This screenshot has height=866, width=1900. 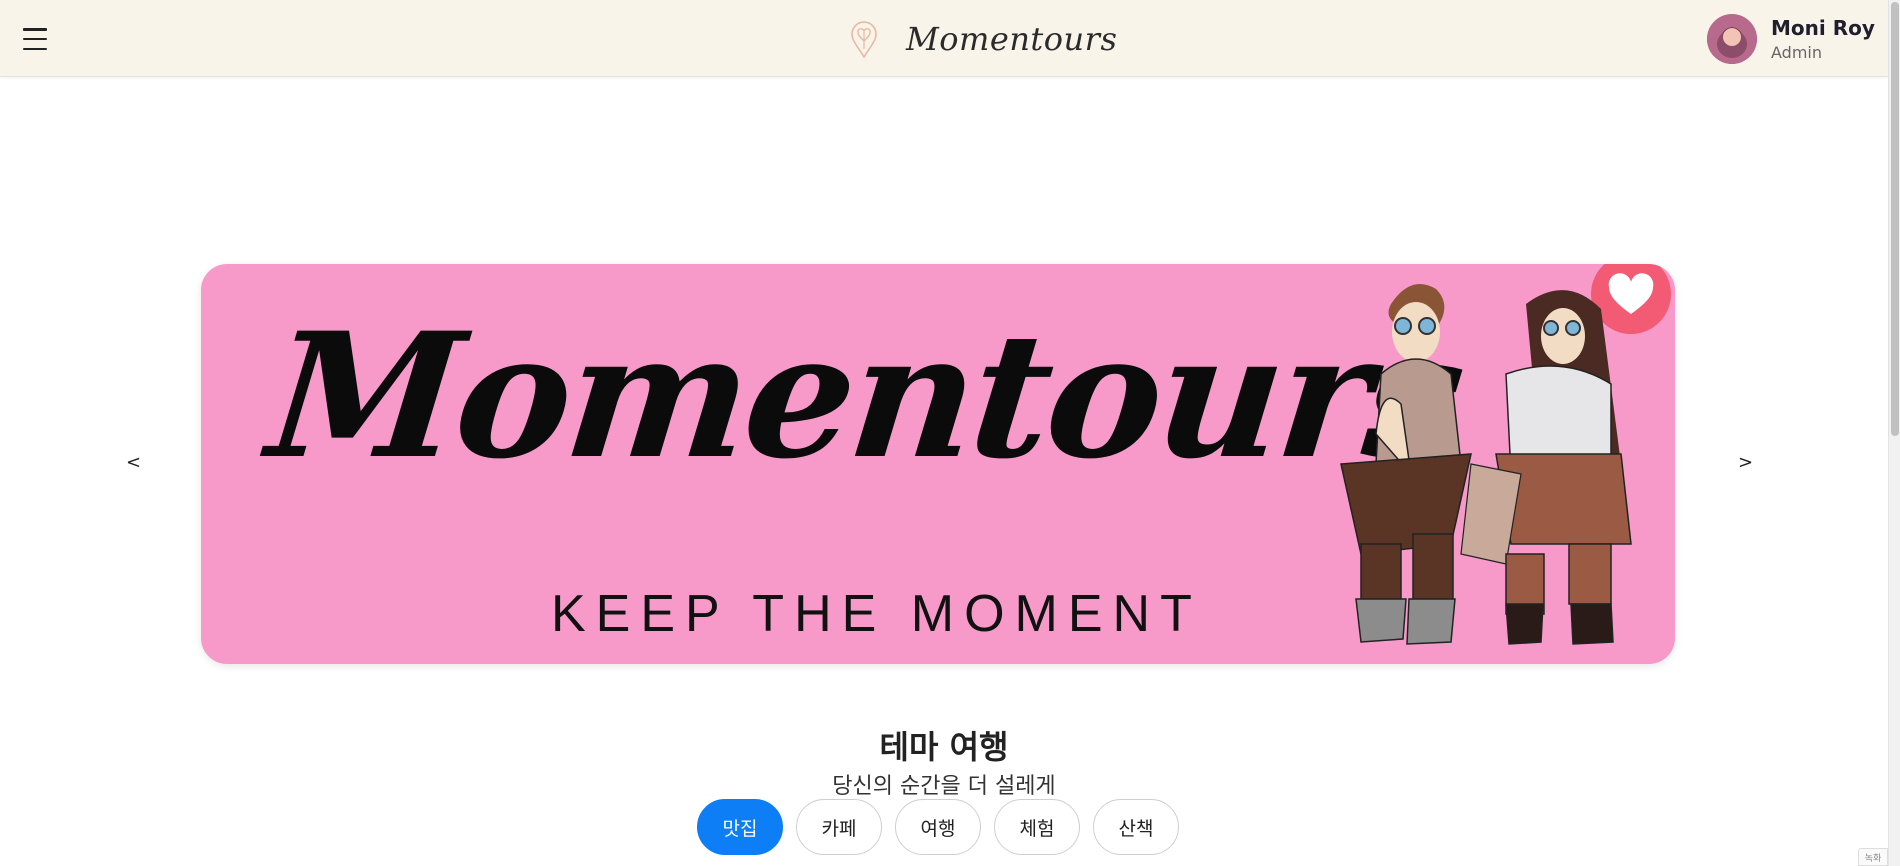 What do you see at coordinates (876, 614) in the screenshot?
I see `banner-tagline: KEEP THE MOMENT` at bounding box center [876, 614].